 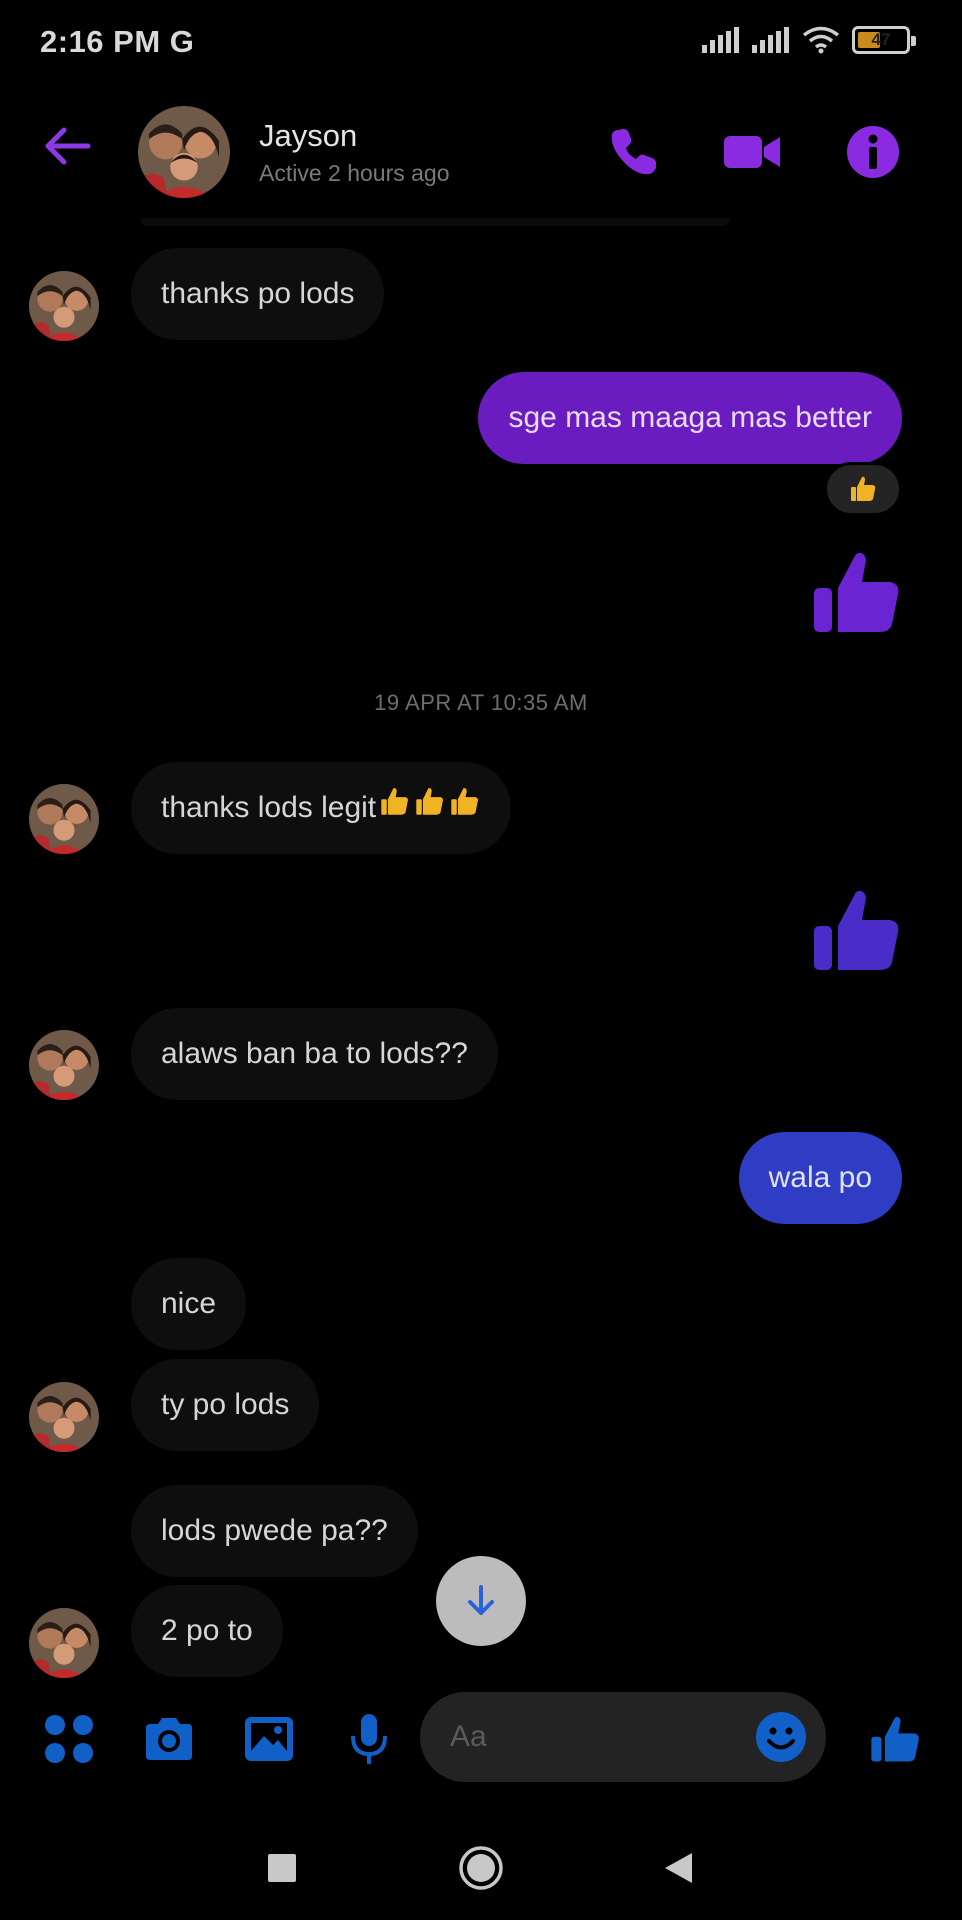 I want to click on apps-button, so click(x=69, y=1739).